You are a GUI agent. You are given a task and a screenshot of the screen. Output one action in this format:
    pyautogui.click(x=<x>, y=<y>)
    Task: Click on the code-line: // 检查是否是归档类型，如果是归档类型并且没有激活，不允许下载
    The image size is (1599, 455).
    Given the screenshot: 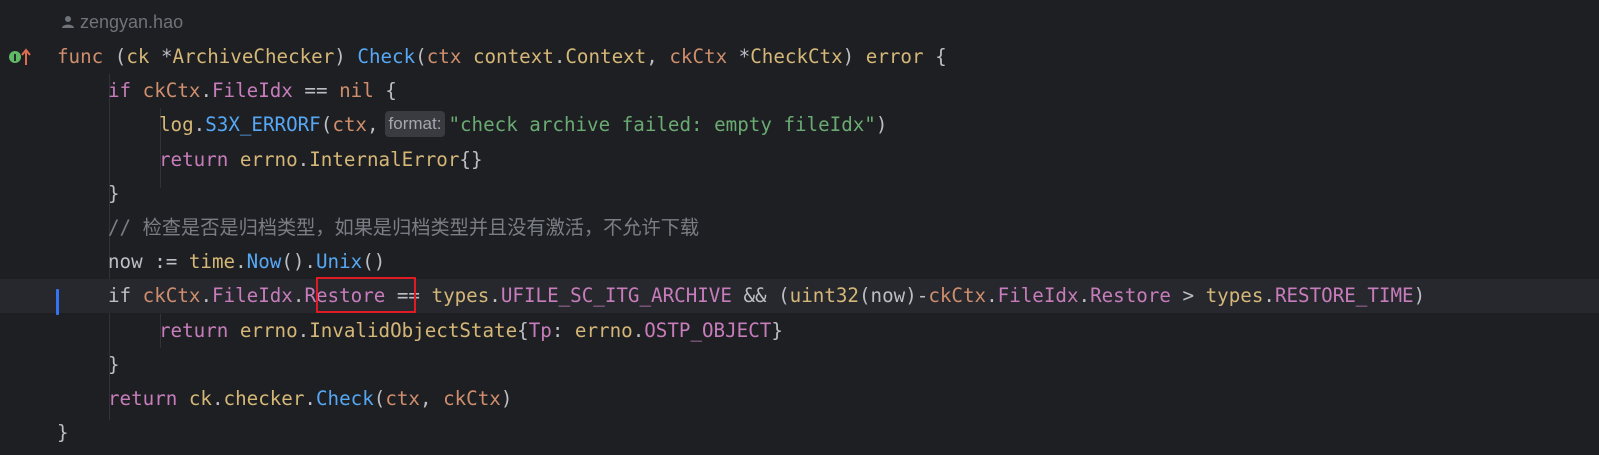 What is the action you would take?
    pyautogui.click(x=799, y=228)
    